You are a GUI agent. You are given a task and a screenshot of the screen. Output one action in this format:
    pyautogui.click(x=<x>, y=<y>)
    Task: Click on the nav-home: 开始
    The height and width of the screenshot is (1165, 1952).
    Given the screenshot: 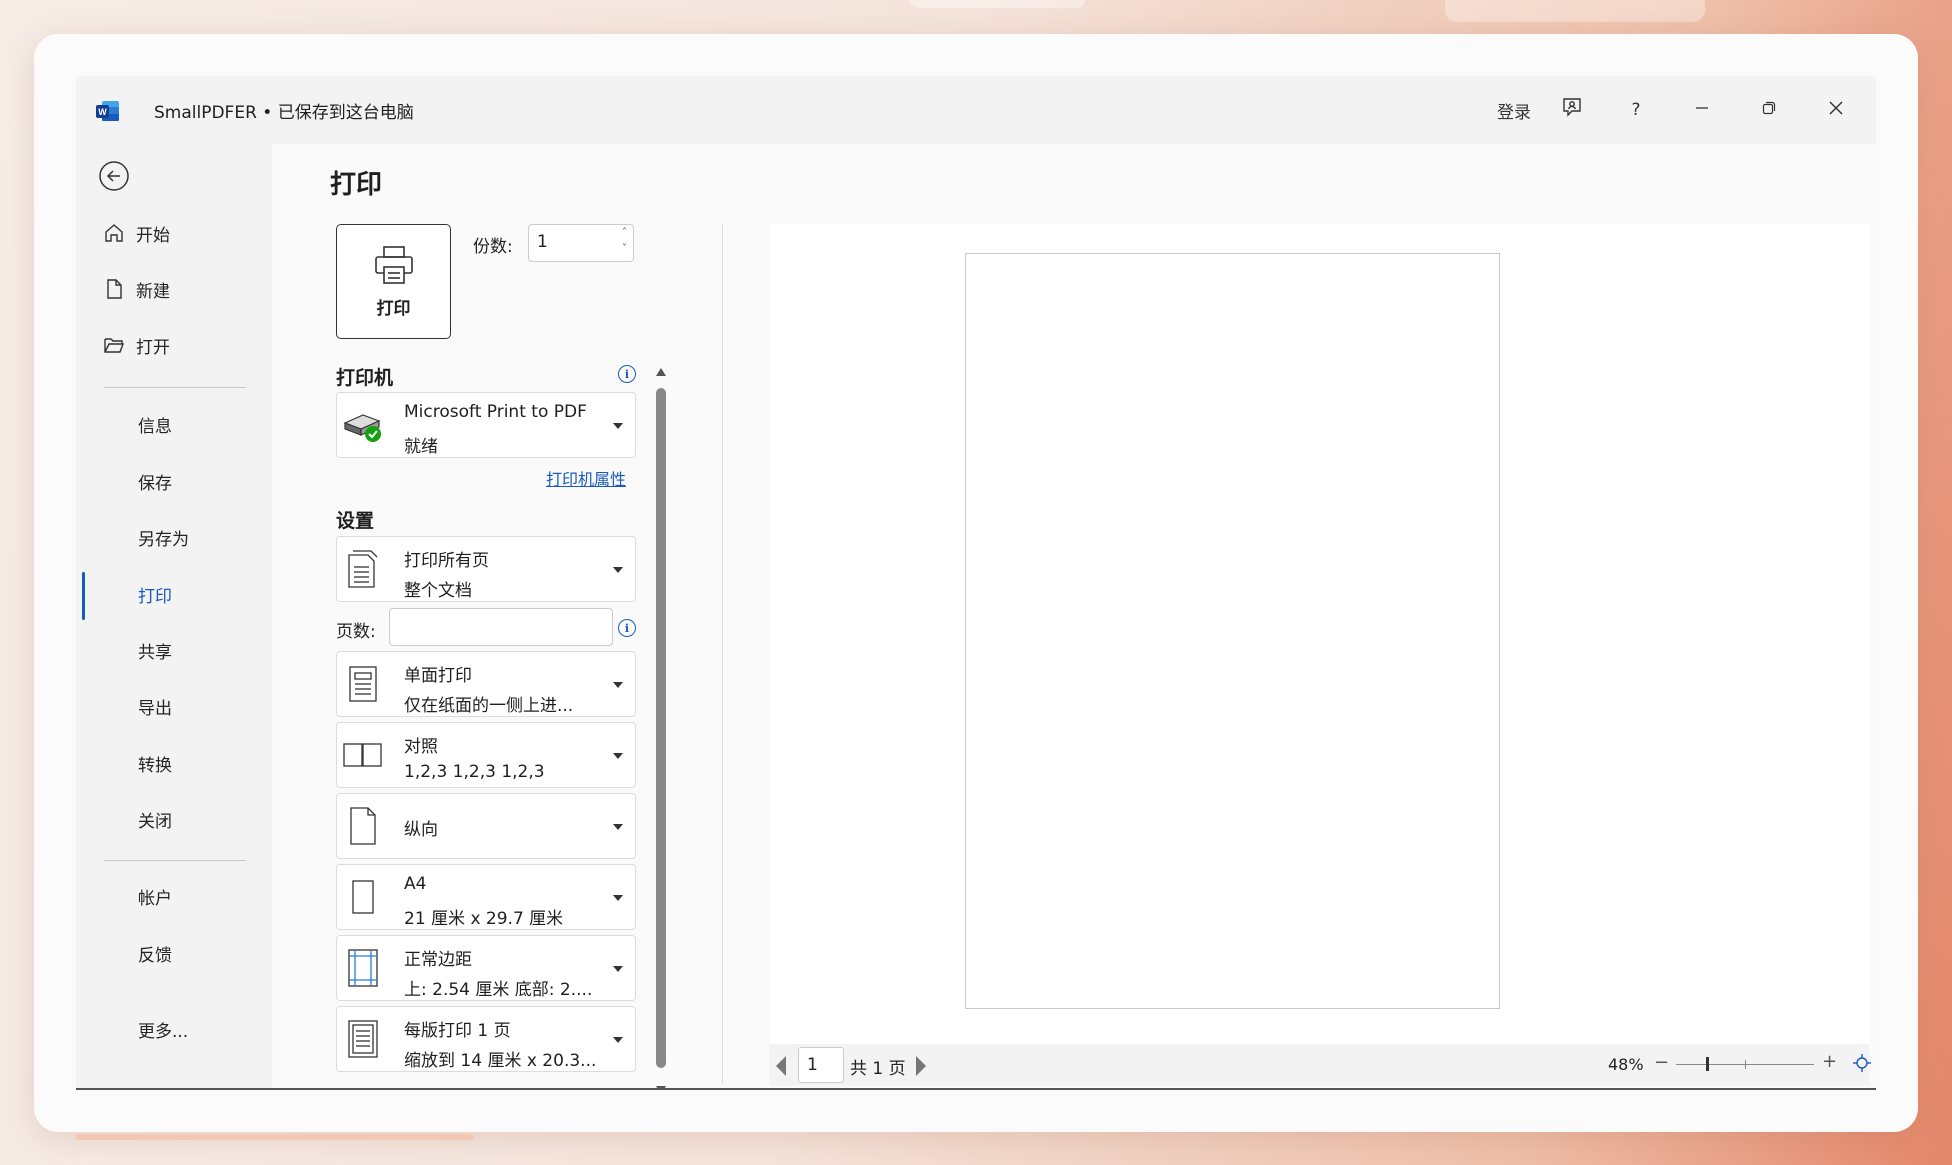 What is the action you would take?
    pyautogui.click(x=136, y=233)
    